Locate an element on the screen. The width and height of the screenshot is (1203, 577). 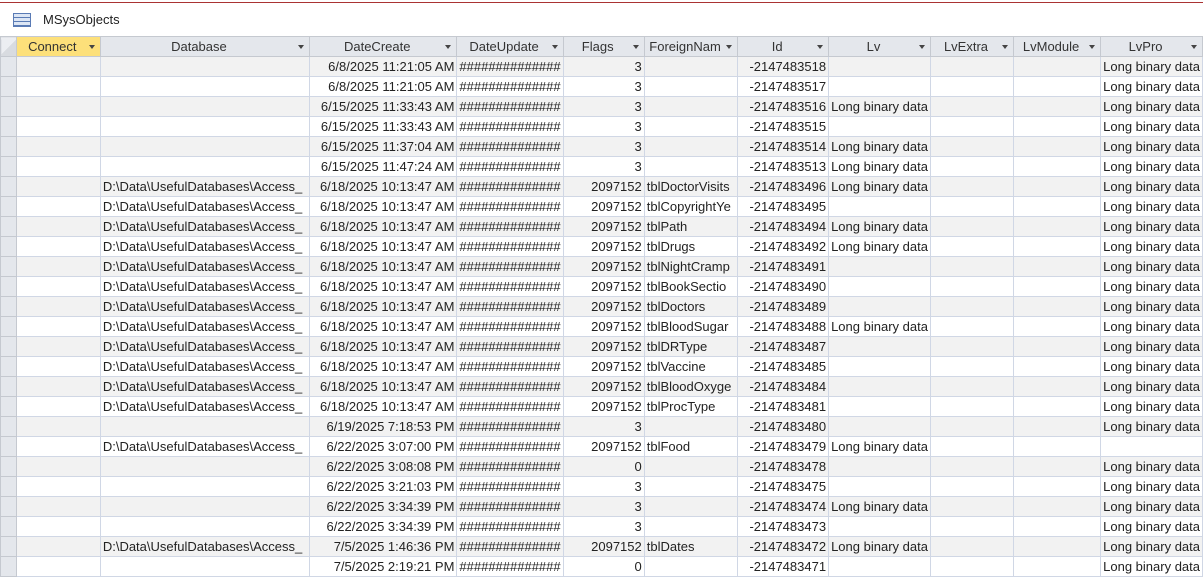
cell-id: -2147483489 is located at coordinates (783, 306).